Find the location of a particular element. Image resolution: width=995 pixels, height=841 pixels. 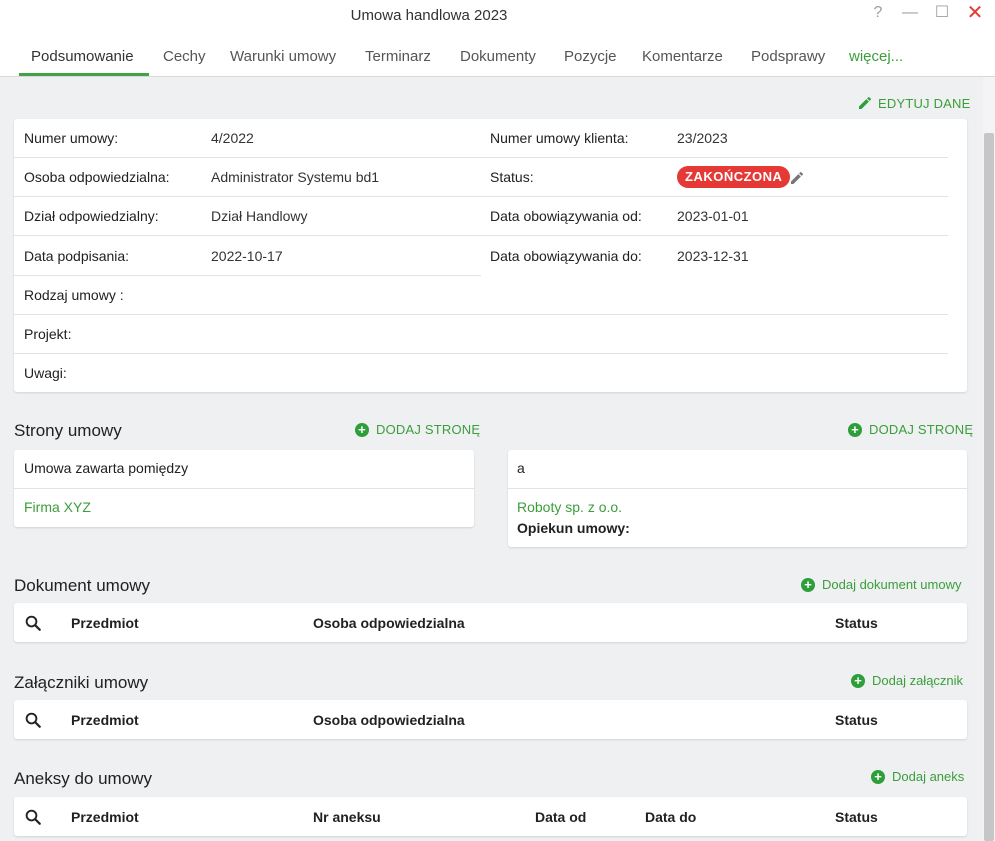

responsible-dept-value: Dział Handlowy is located at coordinates (259, 216).